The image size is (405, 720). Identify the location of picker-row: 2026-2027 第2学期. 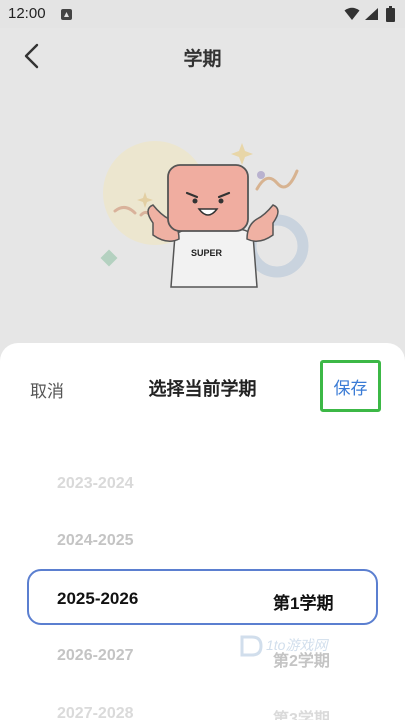
(202, 658).